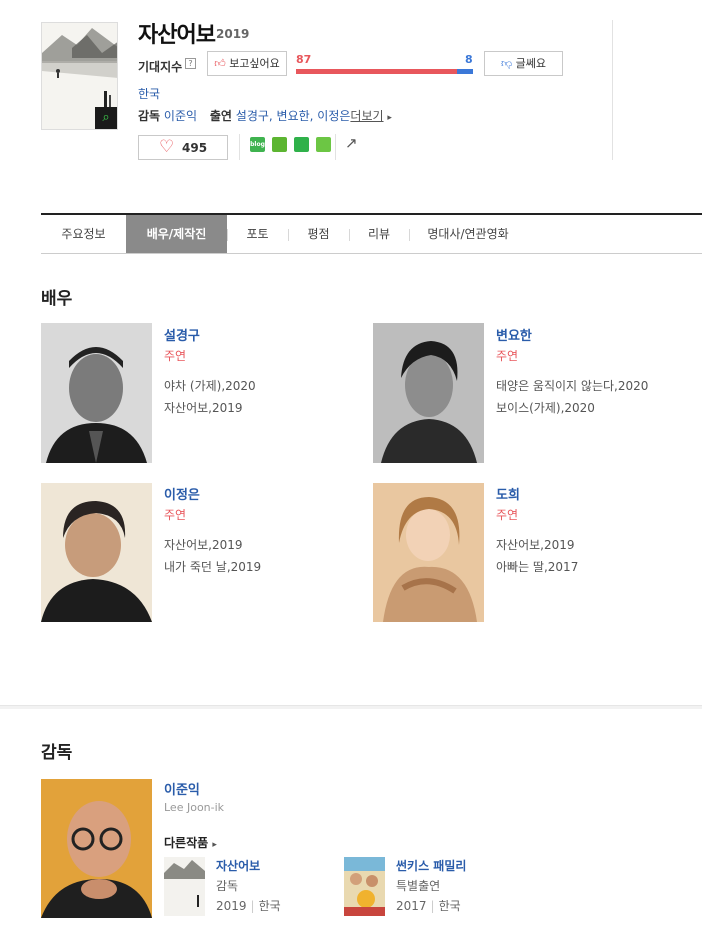  Describe the element at coordinates (190, 63) in the screenshot. I see `help-icon: ?` at that location.